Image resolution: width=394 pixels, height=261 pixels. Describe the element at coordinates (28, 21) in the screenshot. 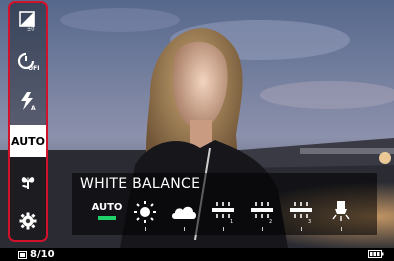

I see `exposure-comp-icon: ±0` at that location.